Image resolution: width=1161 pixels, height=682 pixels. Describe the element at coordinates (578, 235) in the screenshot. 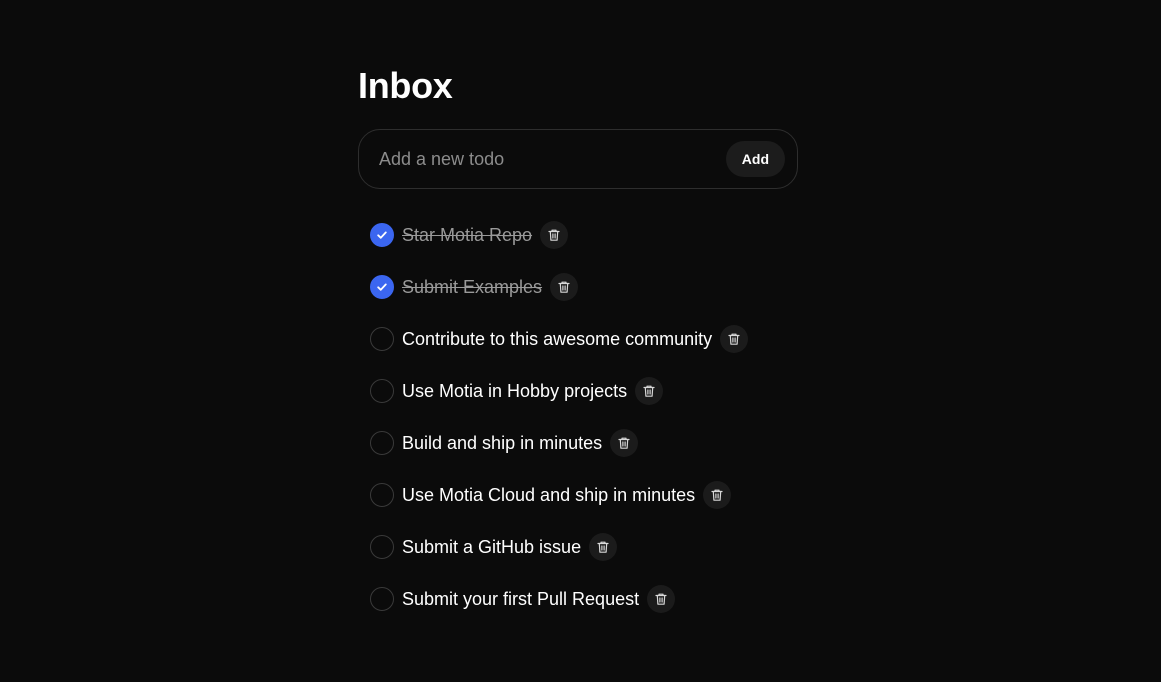

I see `todo-item: Star Motia Repo` at that location.